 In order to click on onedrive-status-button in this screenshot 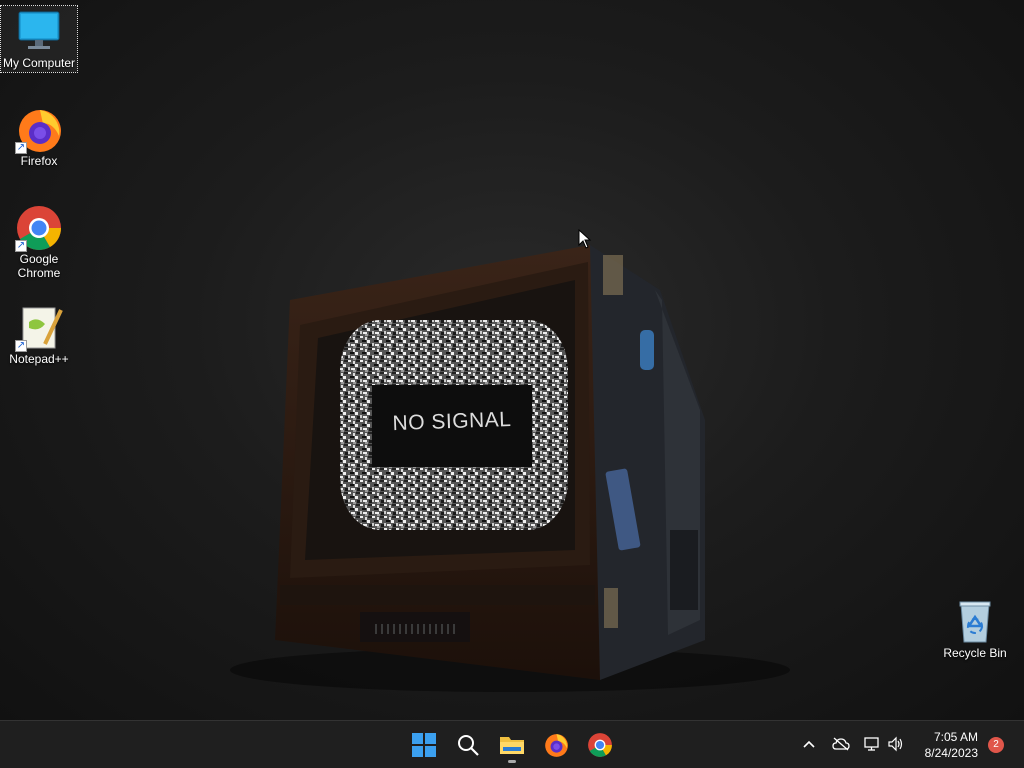, I will do `click(841, 744)`.